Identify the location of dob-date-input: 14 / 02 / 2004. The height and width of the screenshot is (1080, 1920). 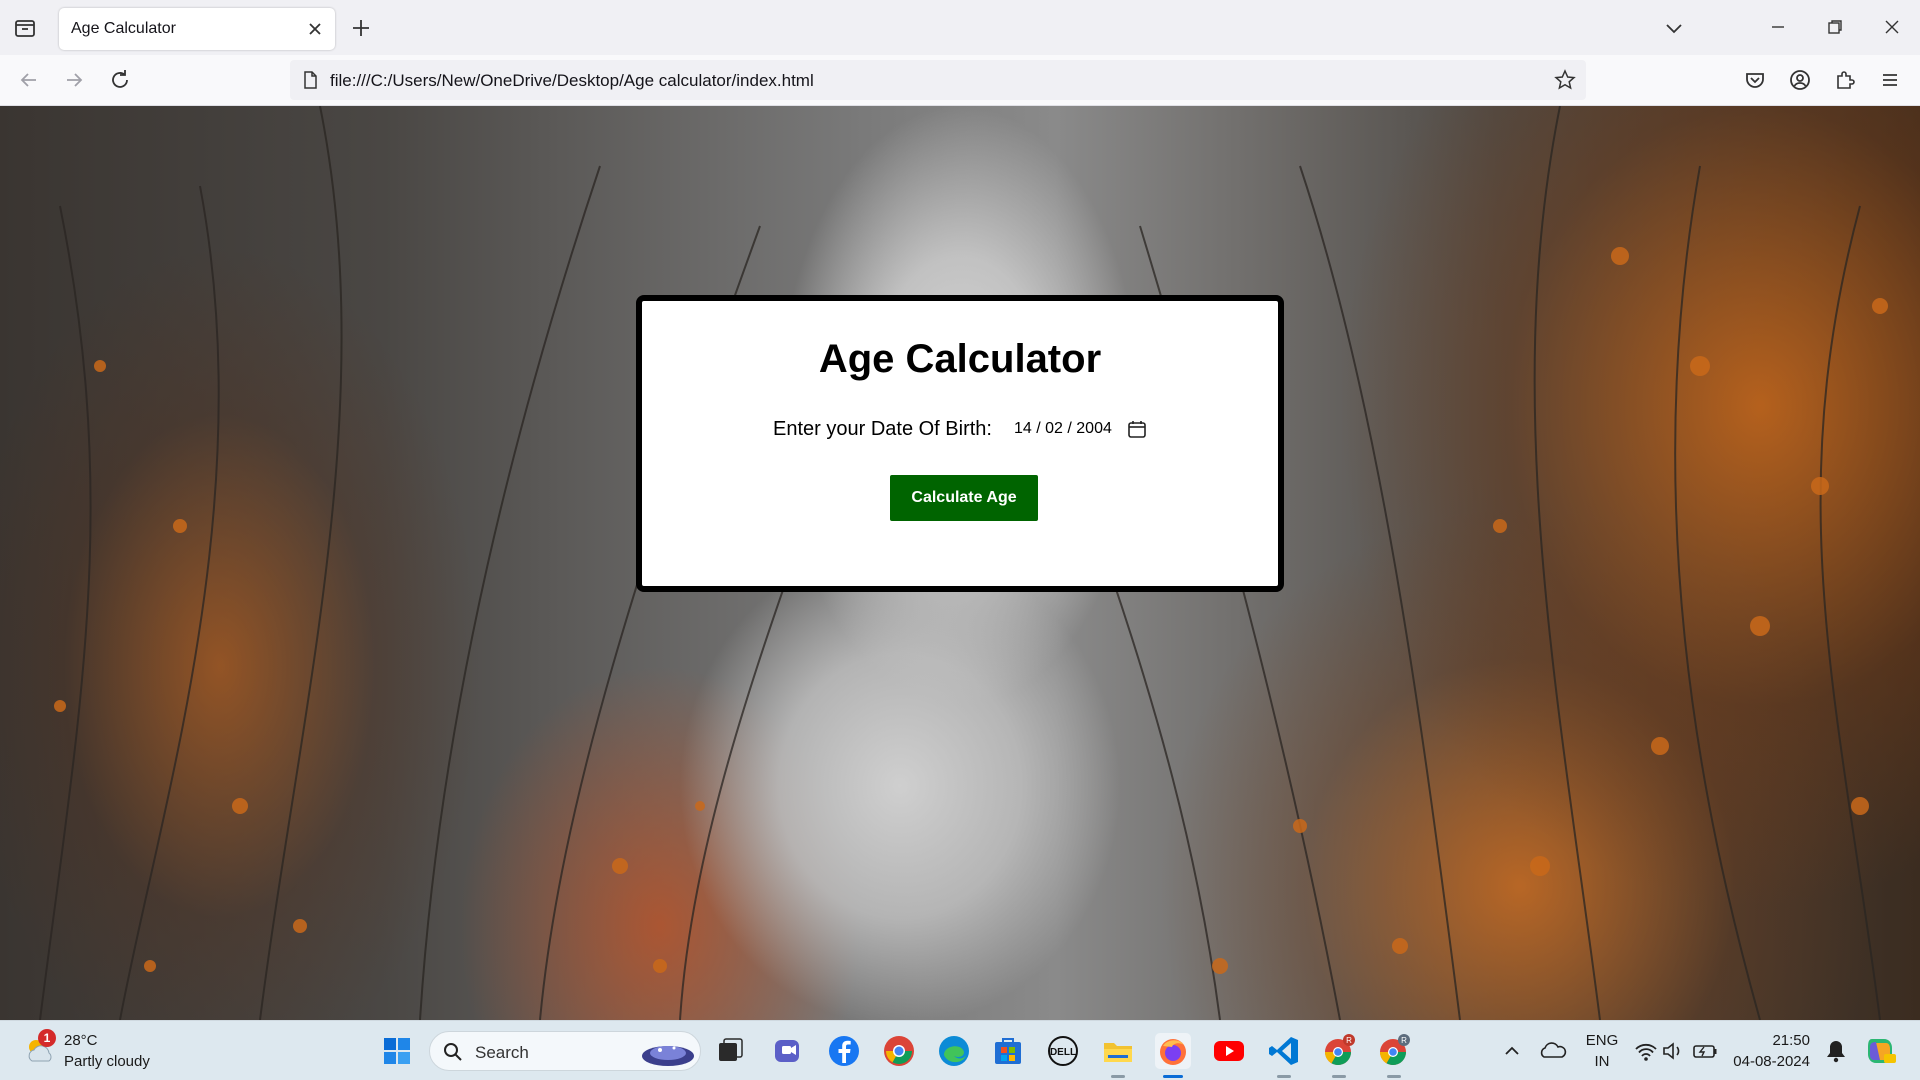
(1084, 429).